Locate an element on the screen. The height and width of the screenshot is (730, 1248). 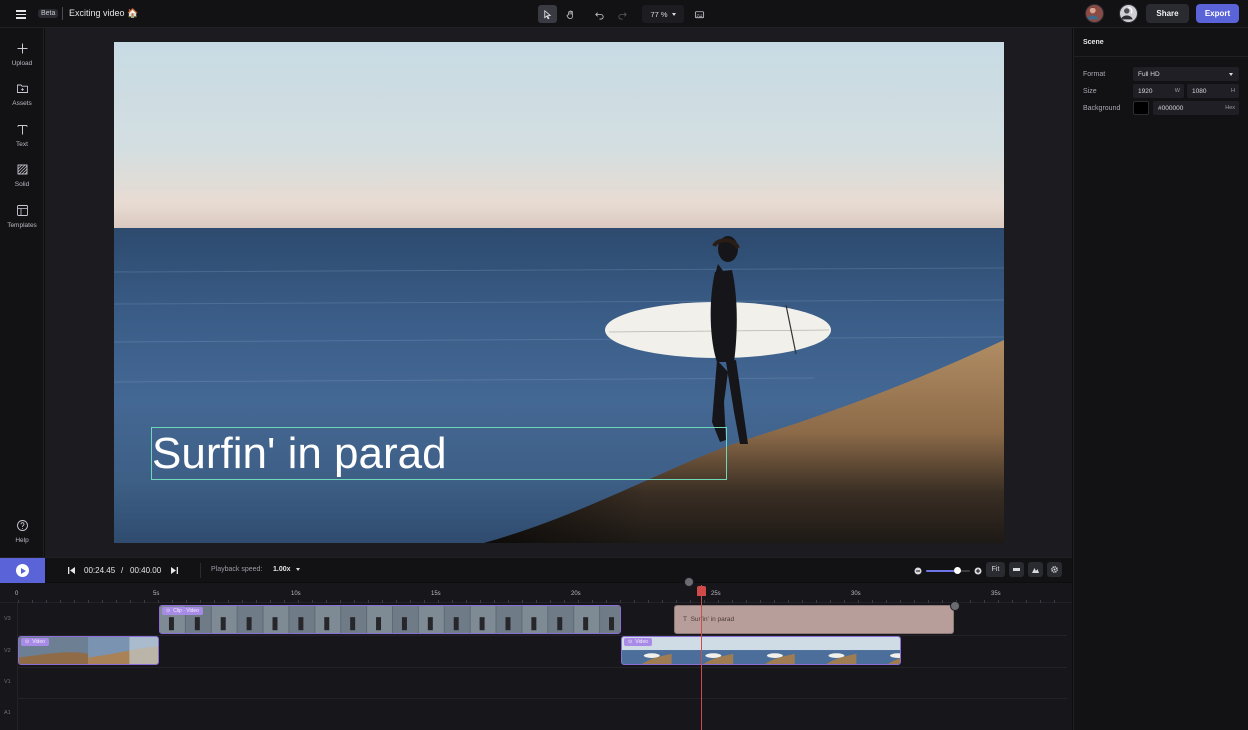
timeline-zoom-slider is located at coordinates (948, 570).